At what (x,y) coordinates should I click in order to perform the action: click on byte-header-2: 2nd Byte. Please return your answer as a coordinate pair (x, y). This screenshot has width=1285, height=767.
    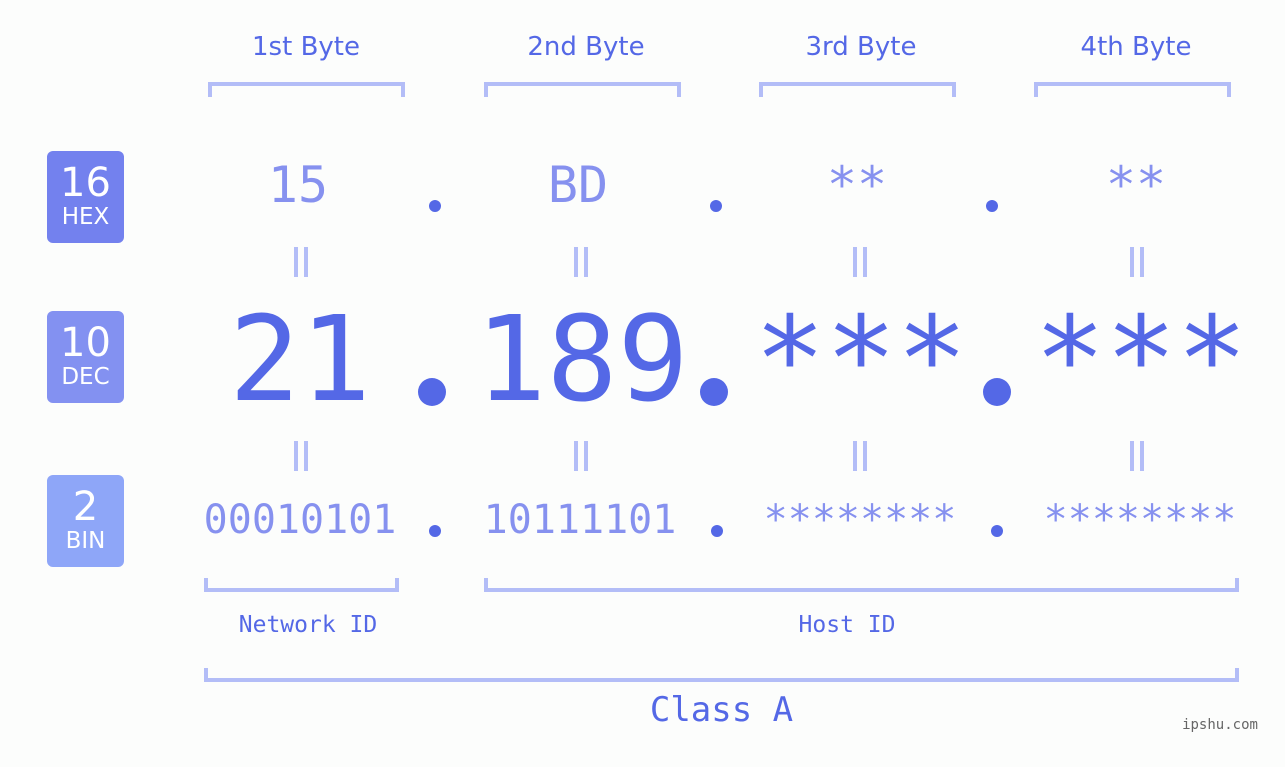
    Looking at the image, I should click on (586, 47).